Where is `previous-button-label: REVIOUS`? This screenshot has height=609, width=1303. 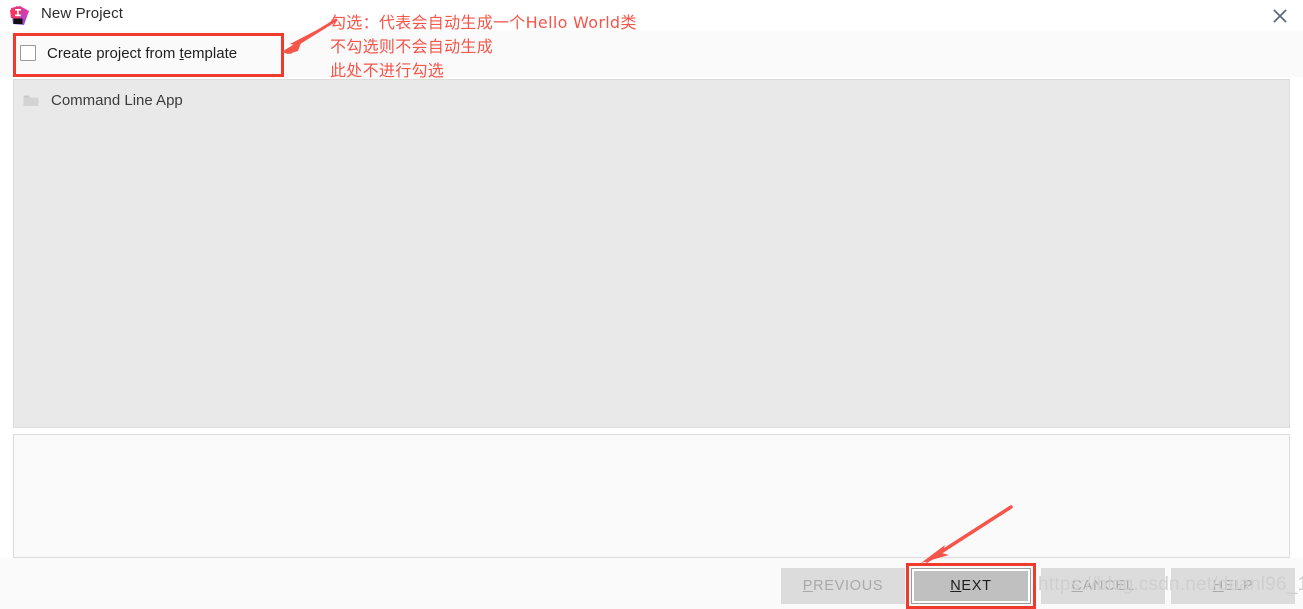 previous-button-label: REVIOUS is located at coordinates (848, 586).